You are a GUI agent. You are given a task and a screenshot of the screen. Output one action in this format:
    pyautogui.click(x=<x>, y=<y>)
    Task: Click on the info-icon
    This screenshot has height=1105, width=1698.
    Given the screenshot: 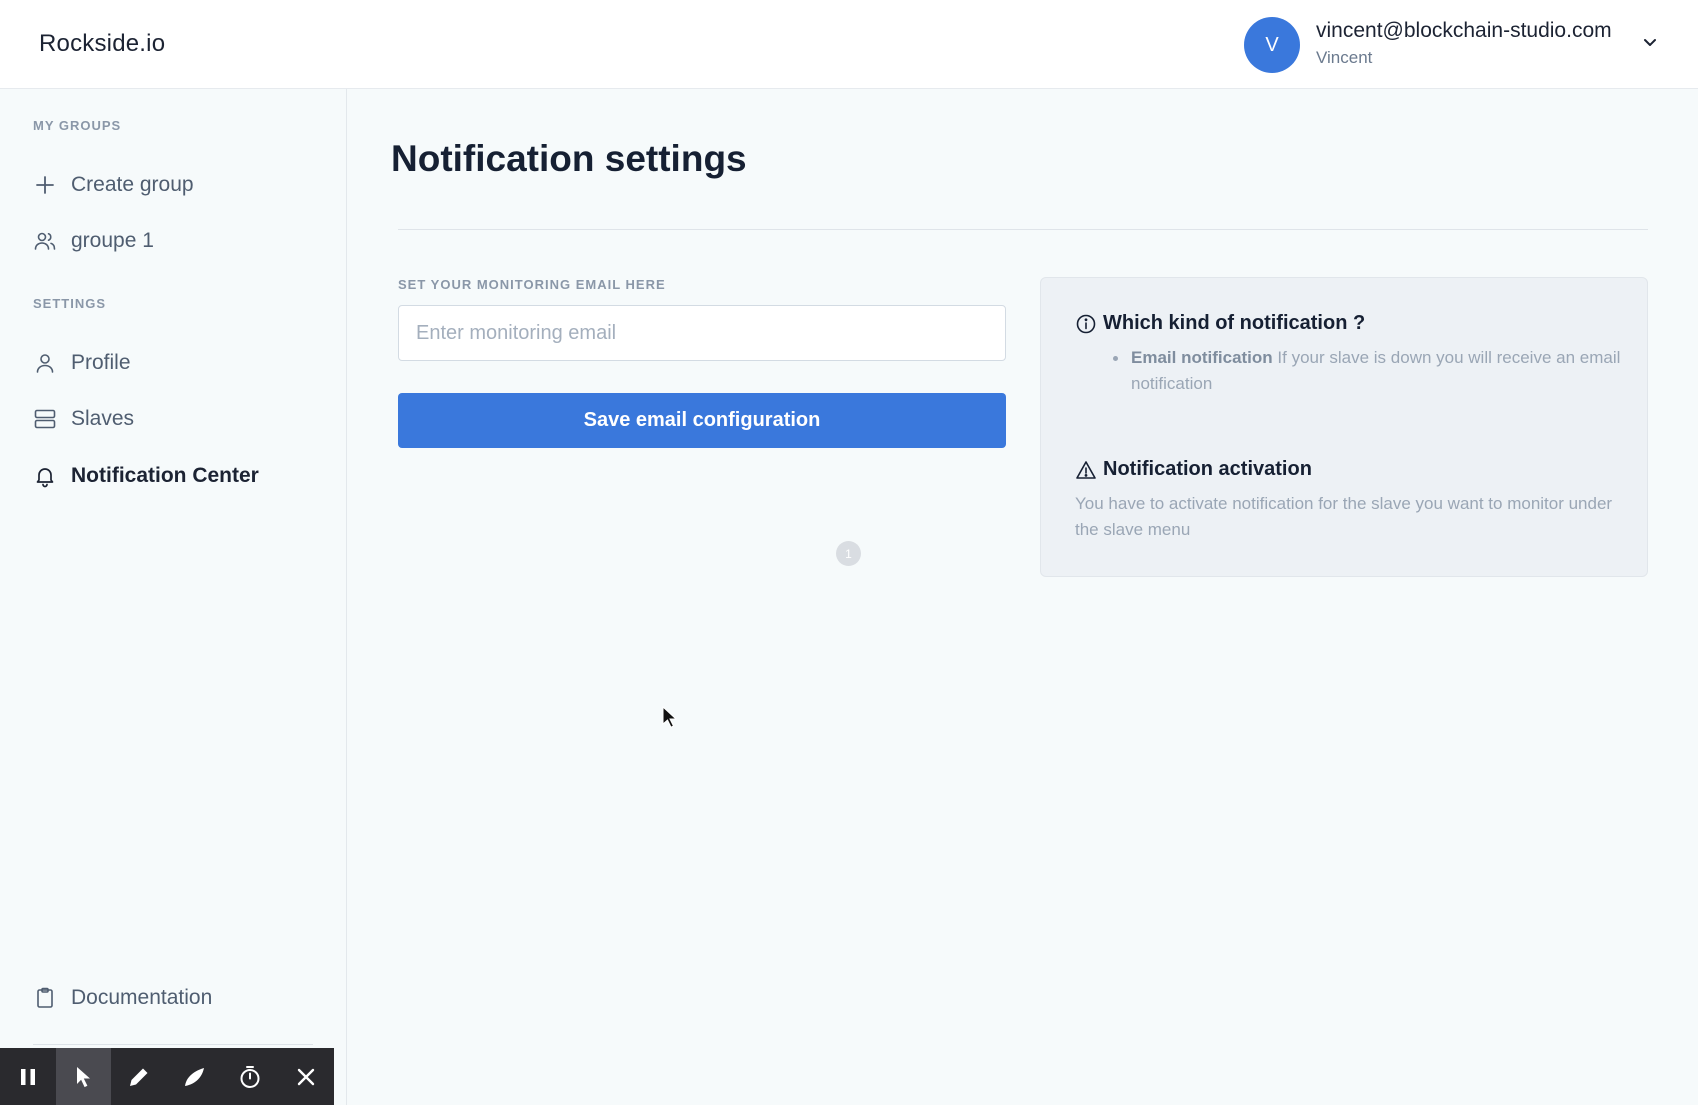 What is the action you would take?
    pyautogui.click(x=1086, y=323)
    